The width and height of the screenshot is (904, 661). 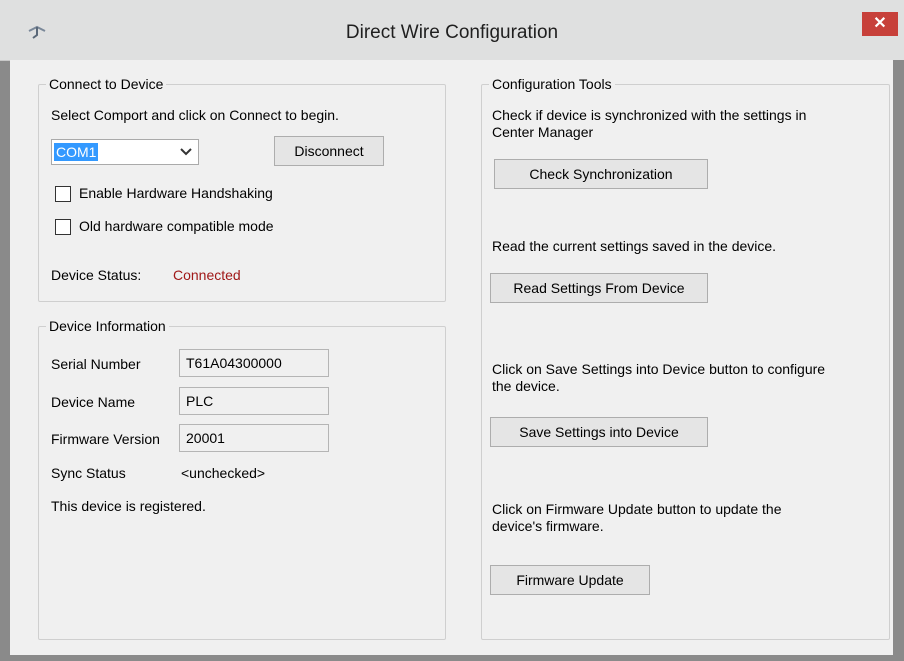 I want to click on comport-selected-value: COM1, so click(x=76, y=152).